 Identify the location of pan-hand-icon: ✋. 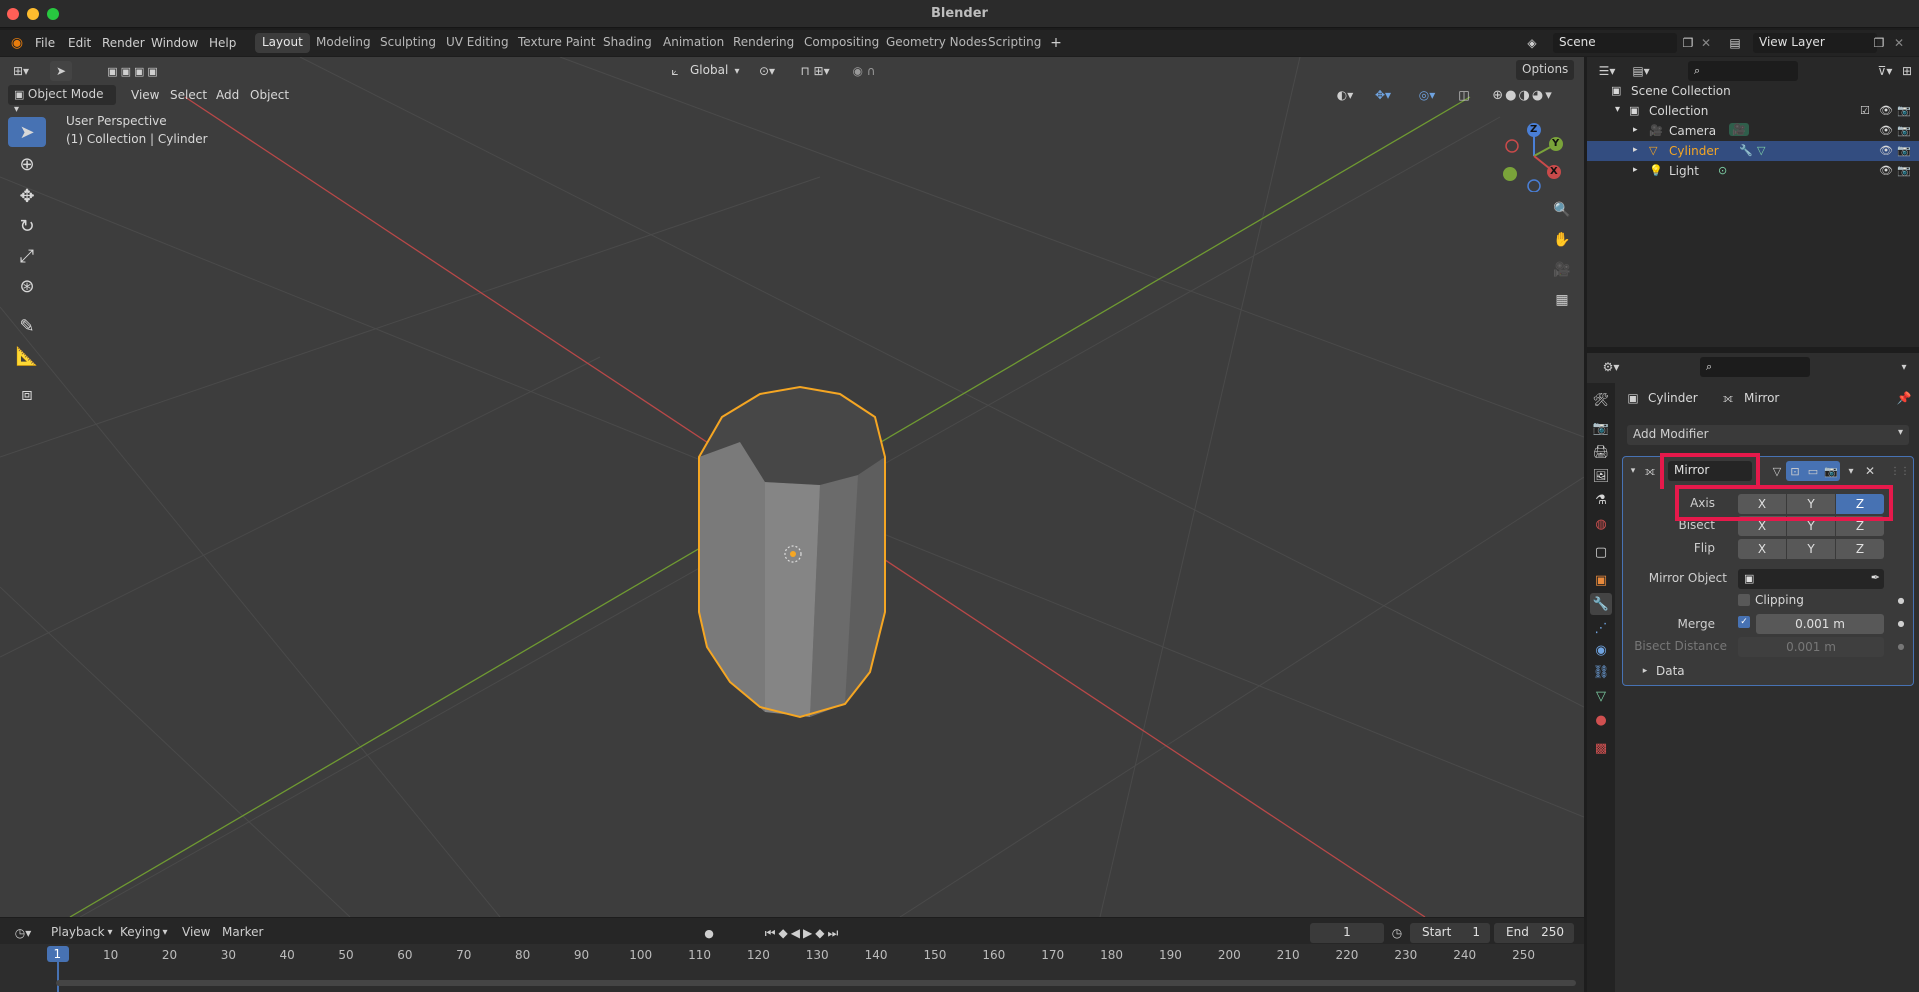
(1562, 240).